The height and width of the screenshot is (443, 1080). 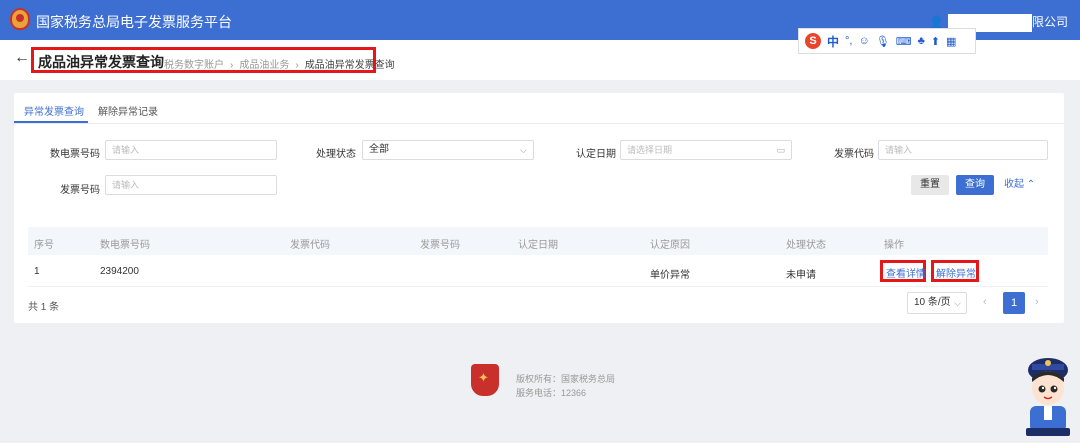 What do you see at coordinates (37, 271) in the screenshot?
I see `cell-index: 1` at bounding box center [37, 271].